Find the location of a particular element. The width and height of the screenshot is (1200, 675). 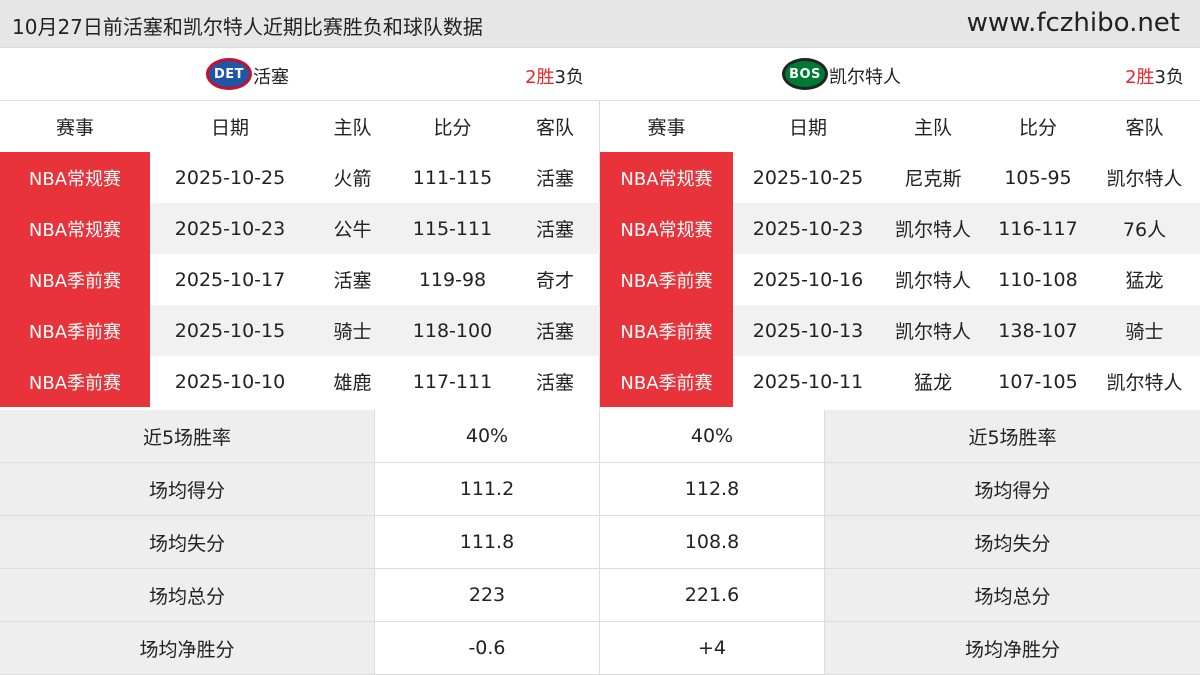

stat-right-value: 40% is located at coordinates (712, 436).